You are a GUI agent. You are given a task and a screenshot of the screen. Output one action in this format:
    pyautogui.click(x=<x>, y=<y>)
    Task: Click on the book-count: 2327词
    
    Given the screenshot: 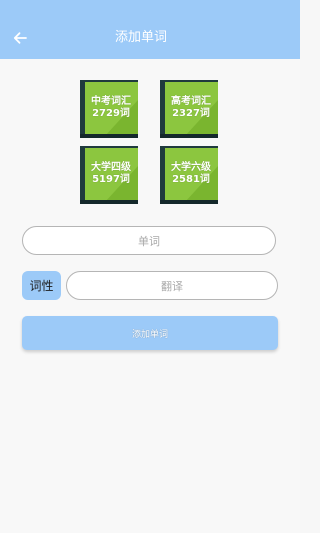 What is the action you would take?
    pyautogui.click(x=191, y=113)
    